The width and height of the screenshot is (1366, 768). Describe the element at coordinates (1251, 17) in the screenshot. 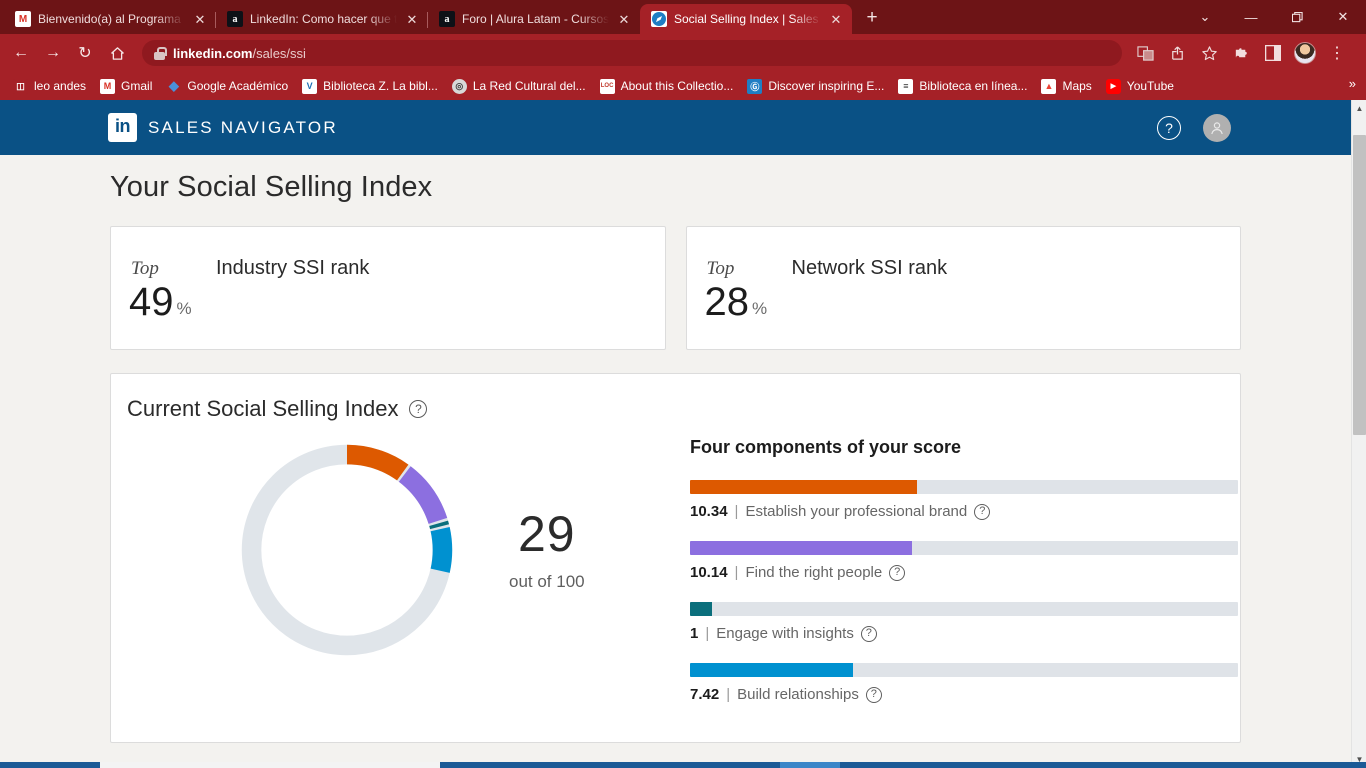

I see `minimize-icon: —` at that location.